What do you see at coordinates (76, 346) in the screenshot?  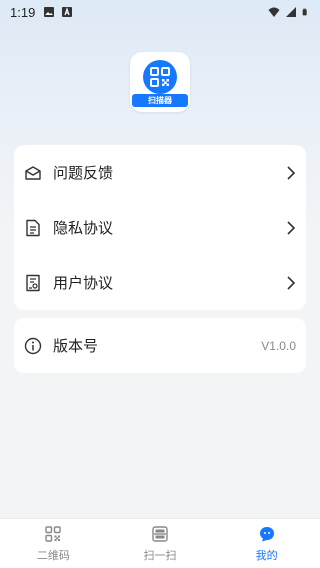 I see `version-label: 版本号` at bounding box center [76, 346].